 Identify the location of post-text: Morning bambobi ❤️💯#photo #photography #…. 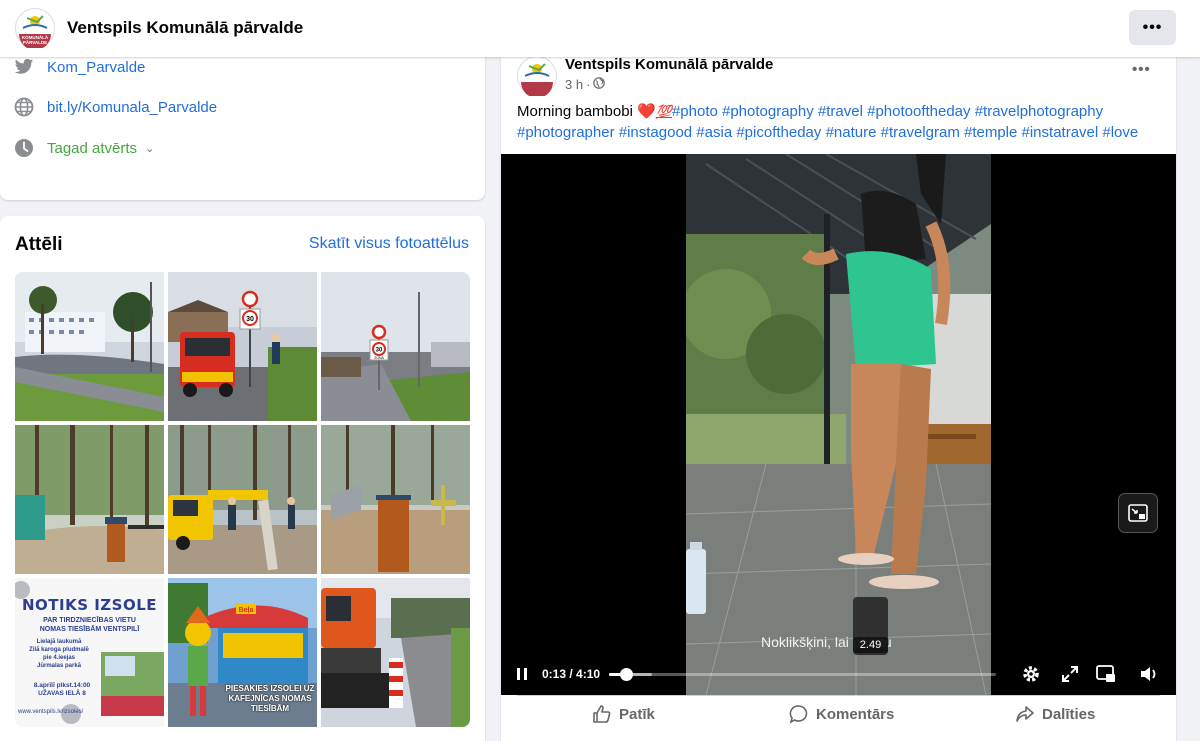
(839, 122).